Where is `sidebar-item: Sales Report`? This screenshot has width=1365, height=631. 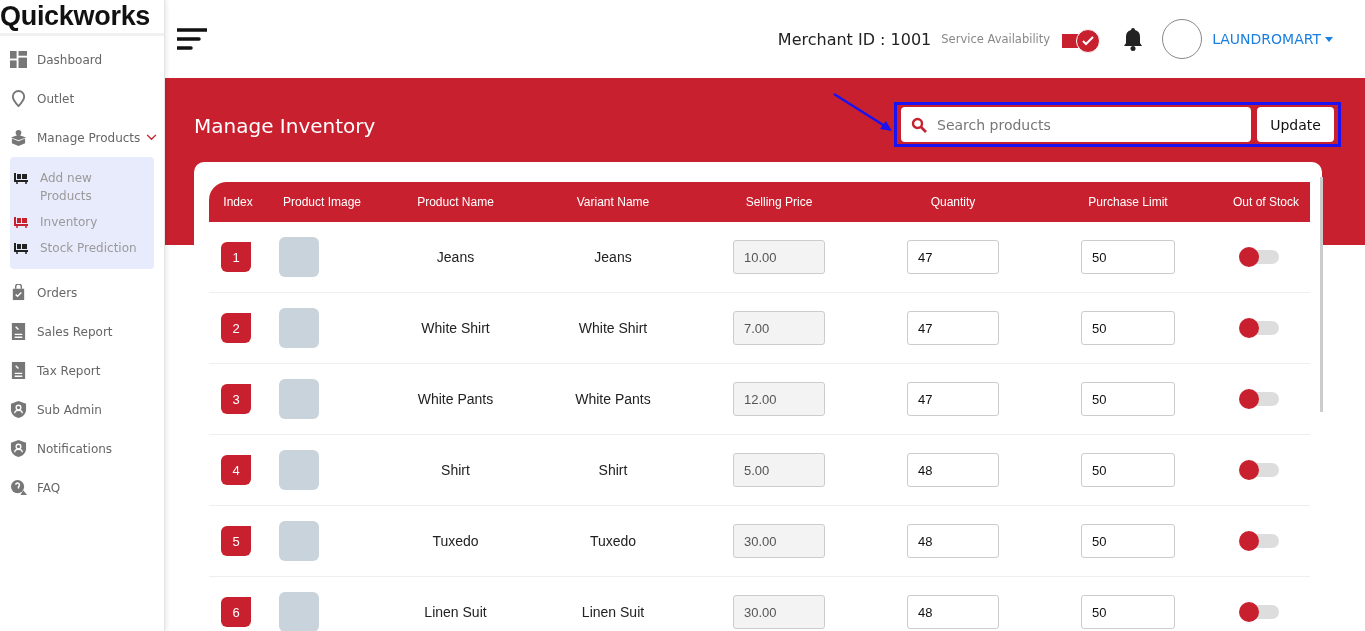 sidebar-item: Sales Report is located at coordinates (82, 331).